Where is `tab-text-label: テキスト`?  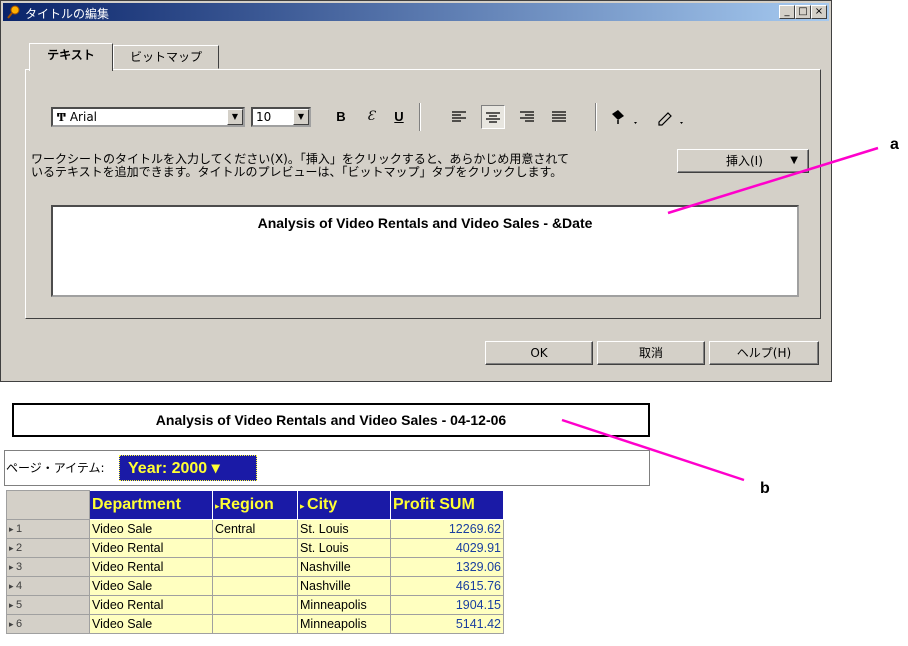
tab-text-label: テキスト is located at coordinates (71, 55).